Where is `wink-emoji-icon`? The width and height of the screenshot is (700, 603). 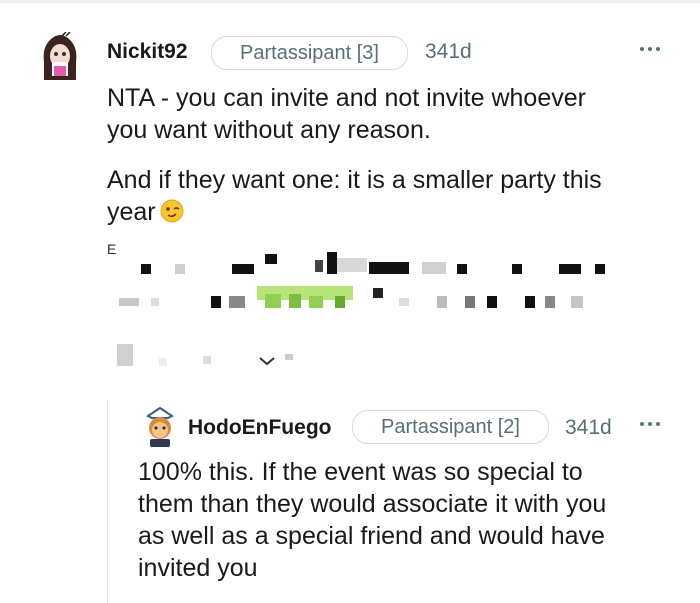 wink-emoji-icon is located at coordinates (172, 215).